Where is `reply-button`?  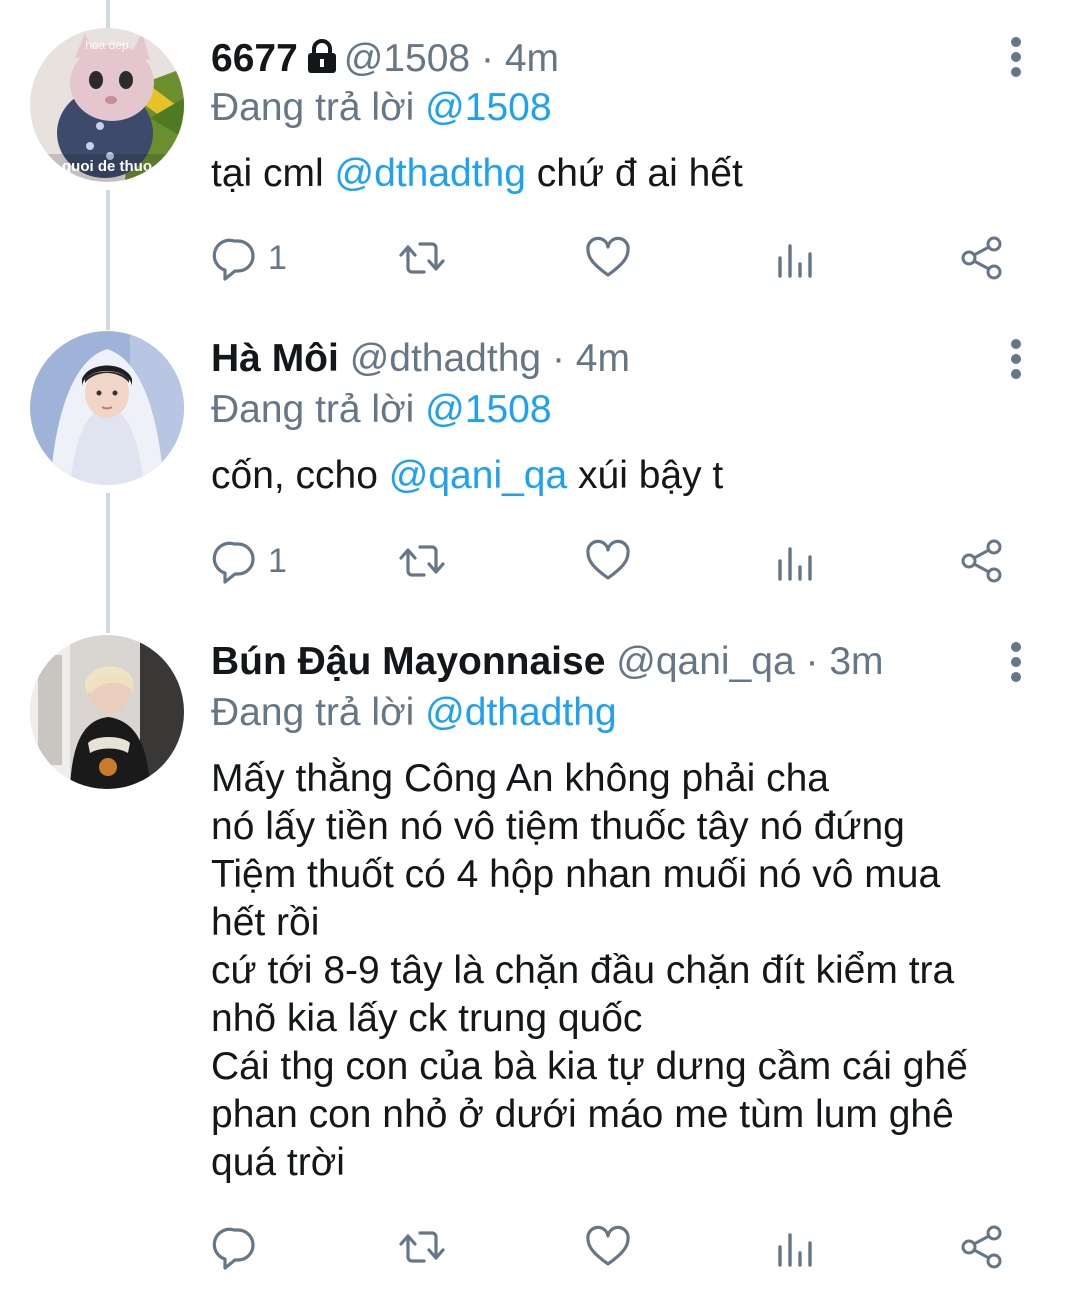
reply-button is located at coordinates (240, 1247).